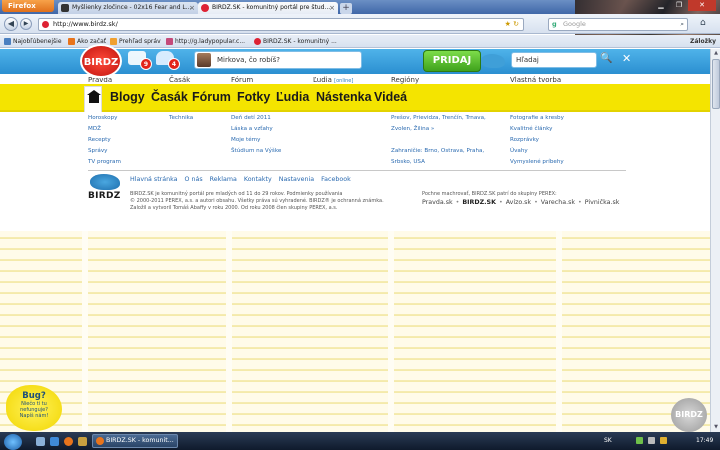 The image size is (720, 450). Describe the element at coordinates (11, 24) in the screenshot. I see `back-arrow-icon: ◀` at that location.